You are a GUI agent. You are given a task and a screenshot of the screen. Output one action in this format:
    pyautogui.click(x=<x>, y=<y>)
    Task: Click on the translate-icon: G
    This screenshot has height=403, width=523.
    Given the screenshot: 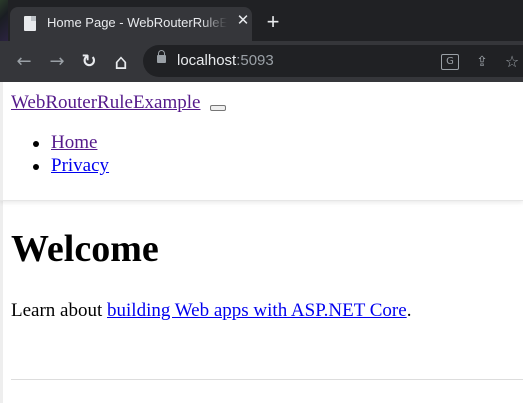 What is the action you would take?
    pyautogui.click(x=450, y=62)
    